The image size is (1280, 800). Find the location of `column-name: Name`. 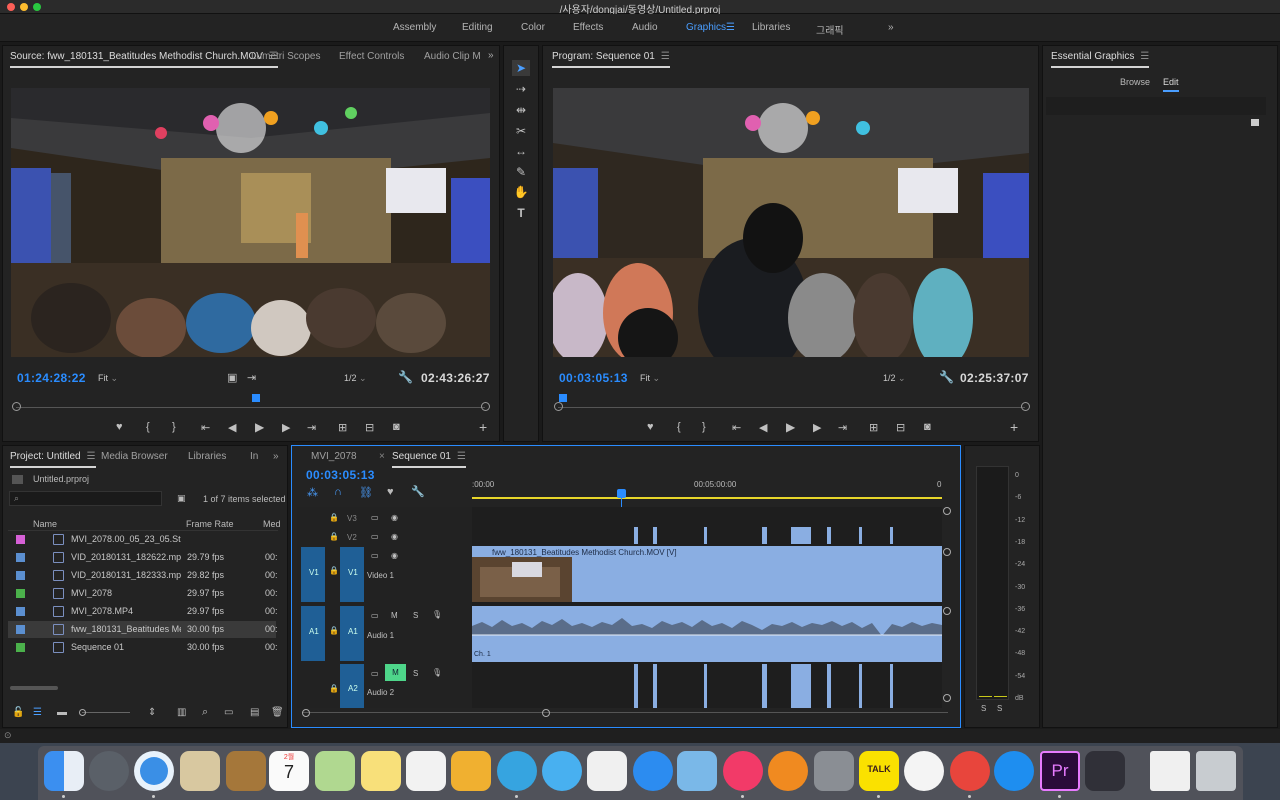

column-name: Name is located at coordinates (45, 524).